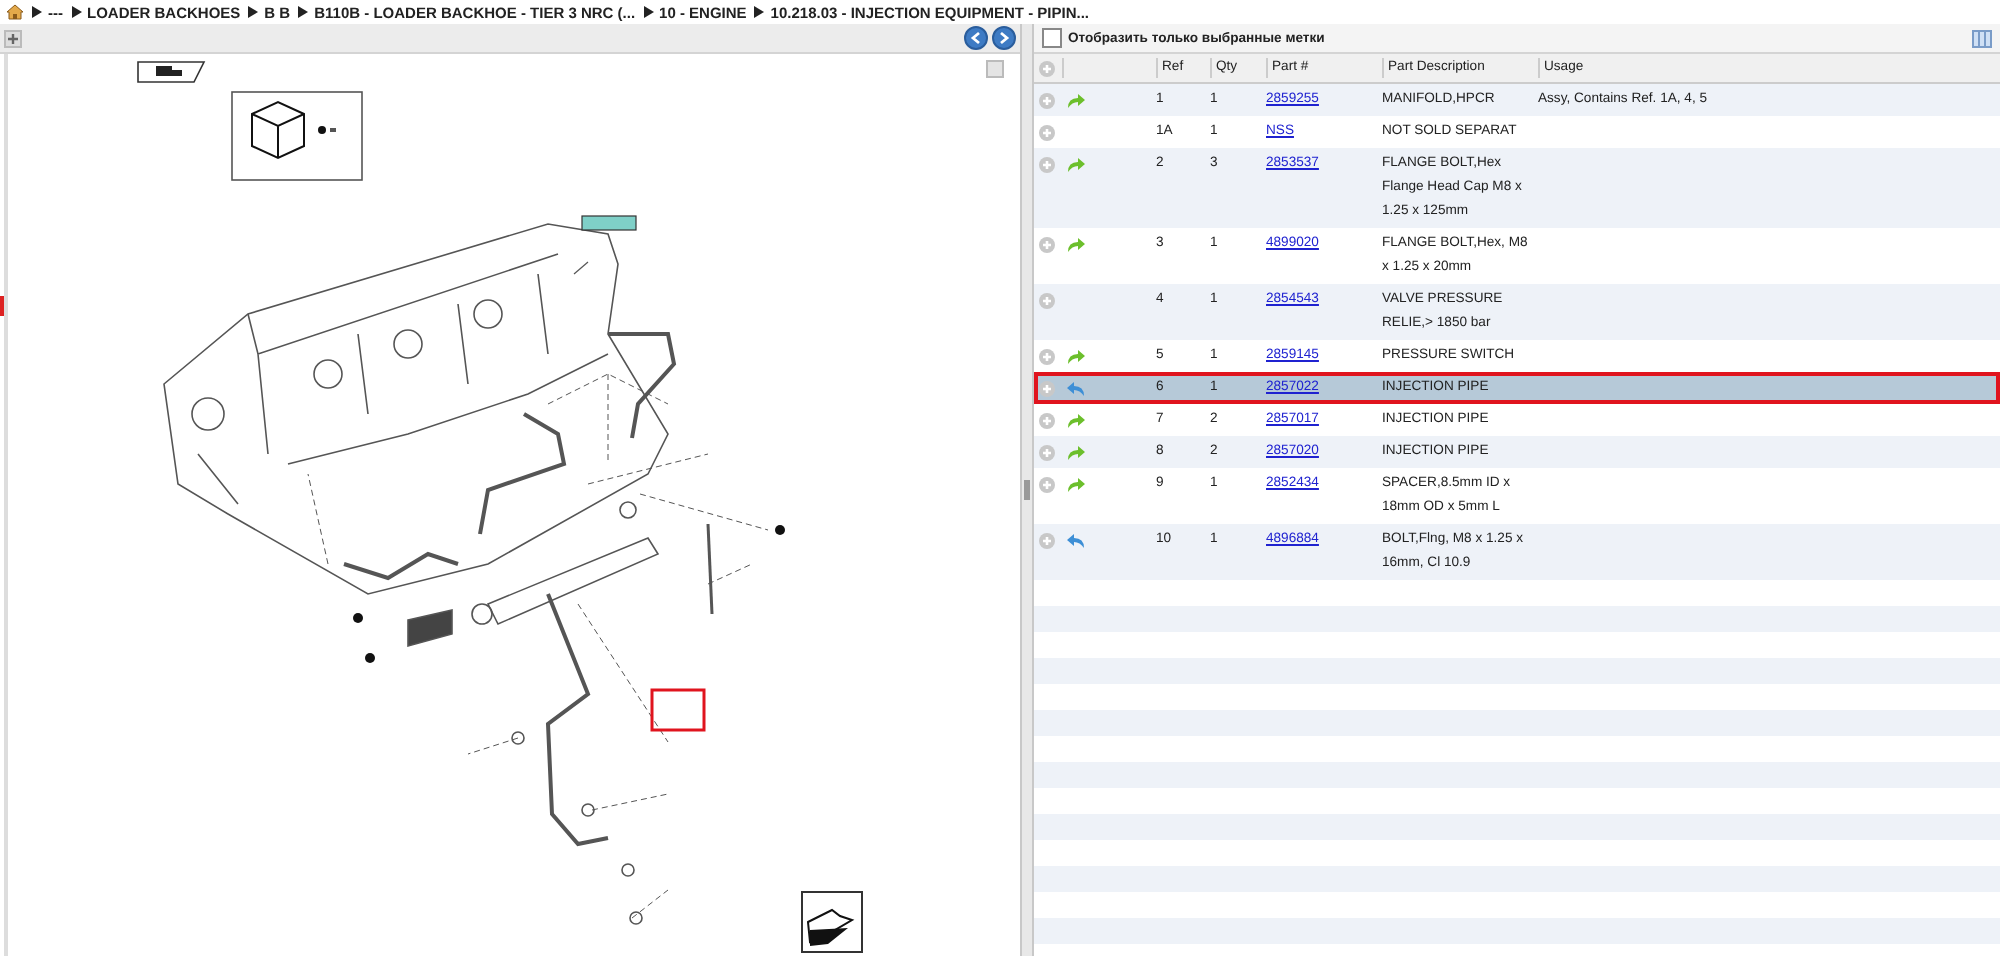 The height and width of the screenshot is (956, 2000). What do you see at coordinates (15, 12) in the screenshot?
I see `home-icon` at bounding box center [15, 12].